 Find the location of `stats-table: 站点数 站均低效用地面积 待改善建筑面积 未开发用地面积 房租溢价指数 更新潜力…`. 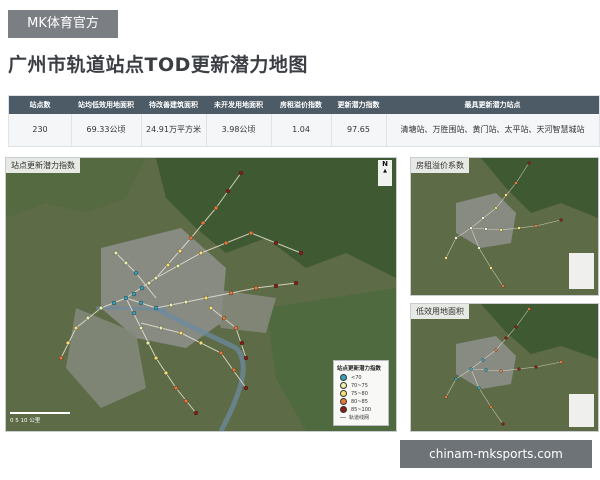

stats-table: 站点数 站均低效用地面积 待改善建筑面积 未开发用地面积 房租溢价指数 更新潜力… is located at coordinates (304, 121).